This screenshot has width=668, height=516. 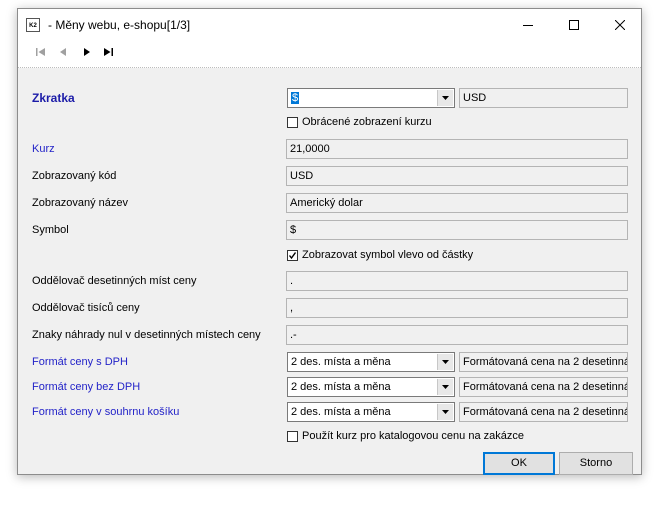 I want to click on price-cart-label: Formát ceny v souhrnu košíku, so click(x=106, y=412).